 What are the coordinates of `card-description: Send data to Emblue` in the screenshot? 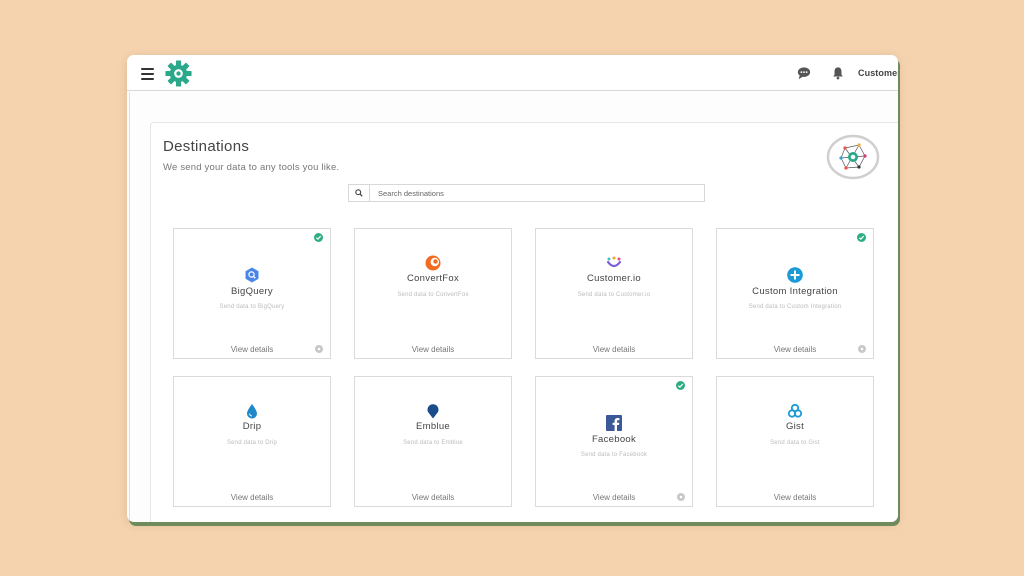 It's located at (433, 443).